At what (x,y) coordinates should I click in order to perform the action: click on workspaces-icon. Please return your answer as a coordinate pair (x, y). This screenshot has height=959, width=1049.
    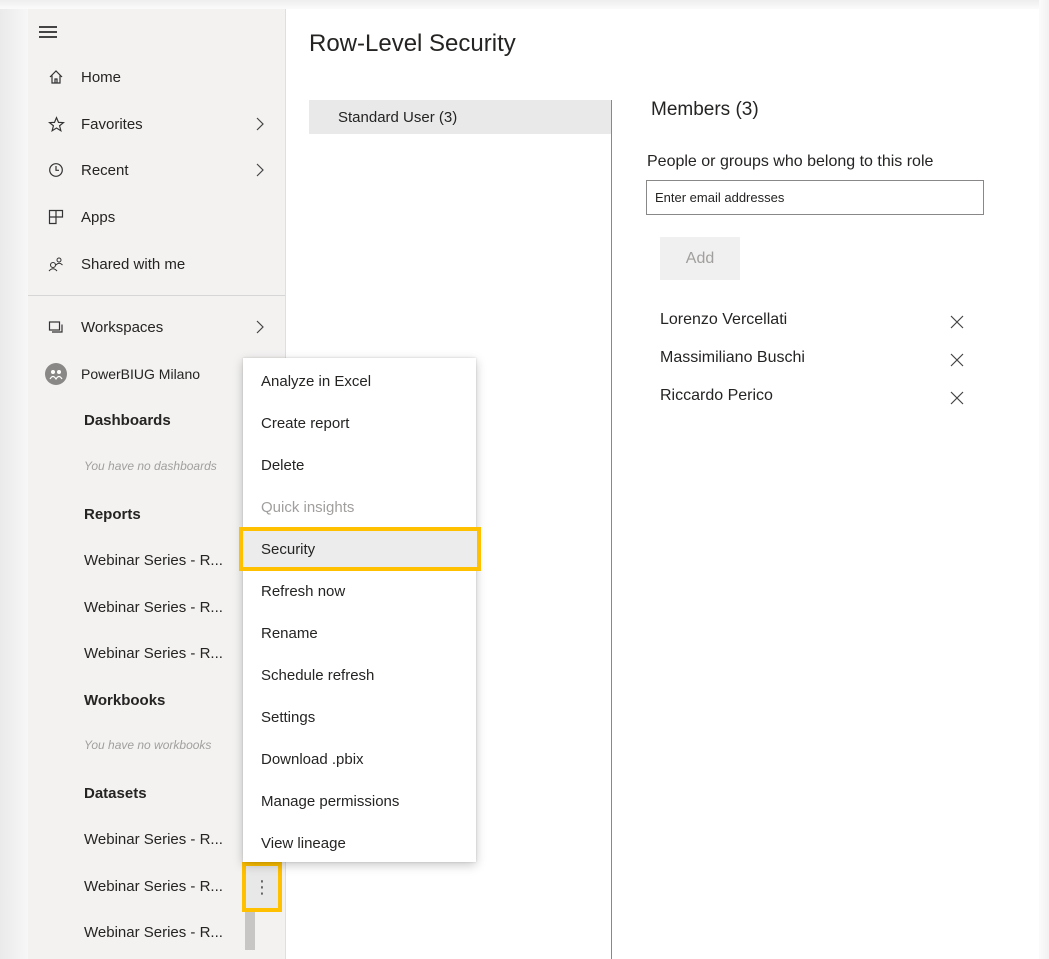
    Looking at the image, I should click on (56, 327).